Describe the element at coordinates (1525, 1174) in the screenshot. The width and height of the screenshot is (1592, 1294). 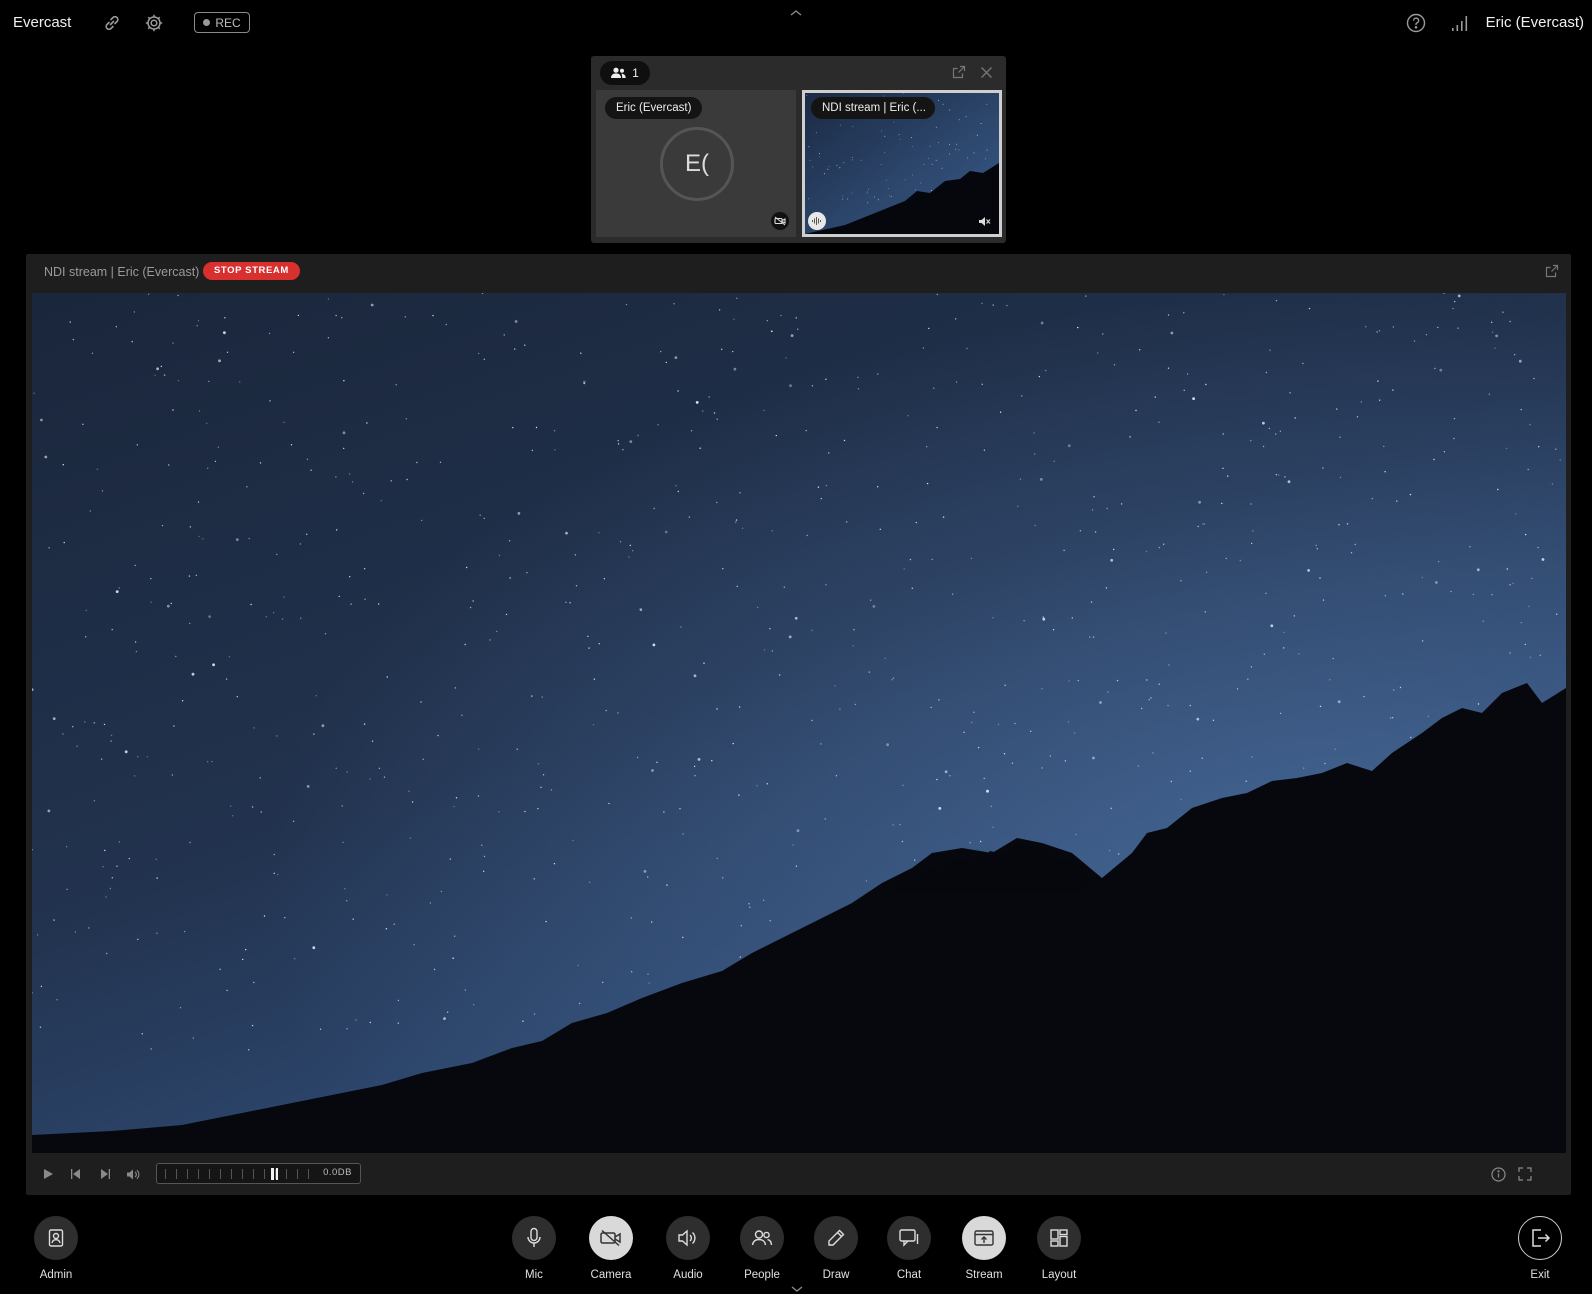
I see `fullscreen-icon` at that location.